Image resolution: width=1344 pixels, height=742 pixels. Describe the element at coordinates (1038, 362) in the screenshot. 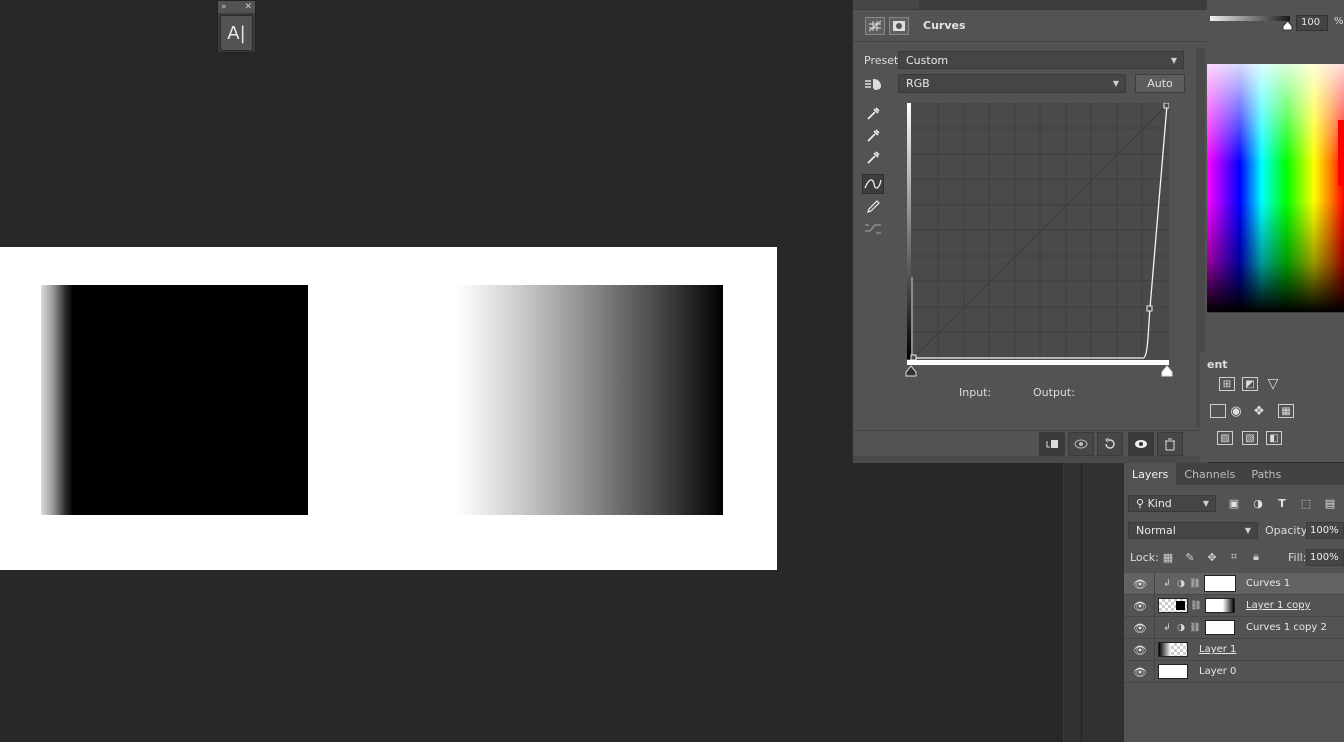

I see `input-gradient-bar` at that location.